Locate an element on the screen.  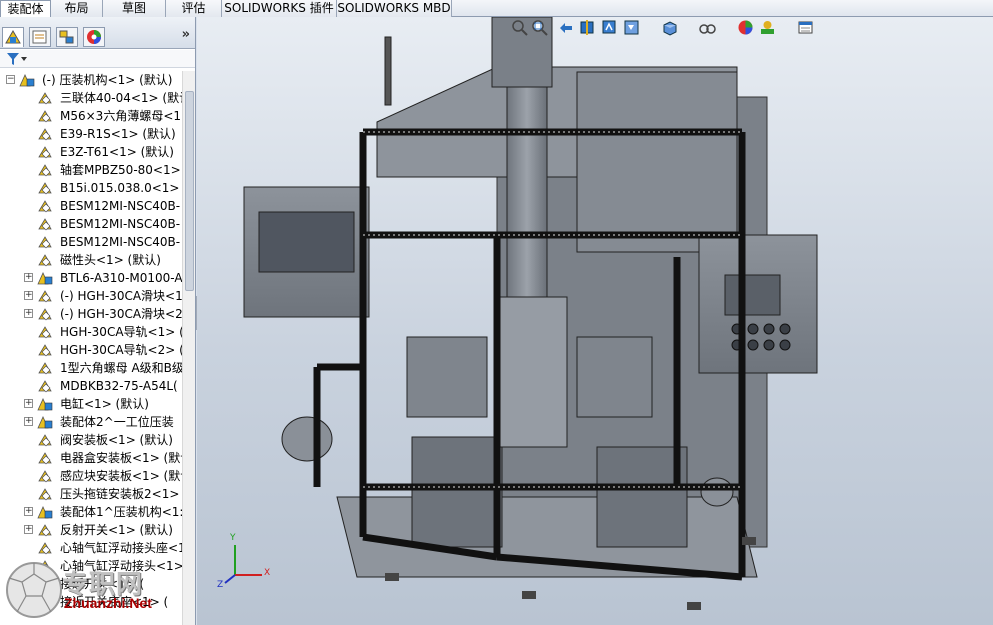
tab-evaluate: 评估 is located at coordinates (194, 8).